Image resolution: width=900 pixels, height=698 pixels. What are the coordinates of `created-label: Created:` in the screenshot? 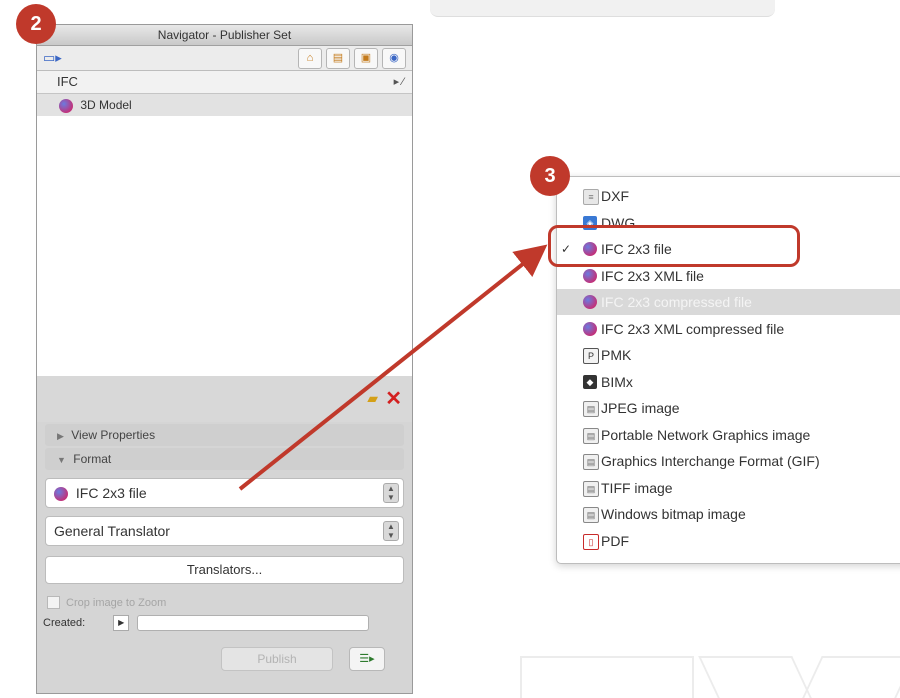 It's located at (64, 623).